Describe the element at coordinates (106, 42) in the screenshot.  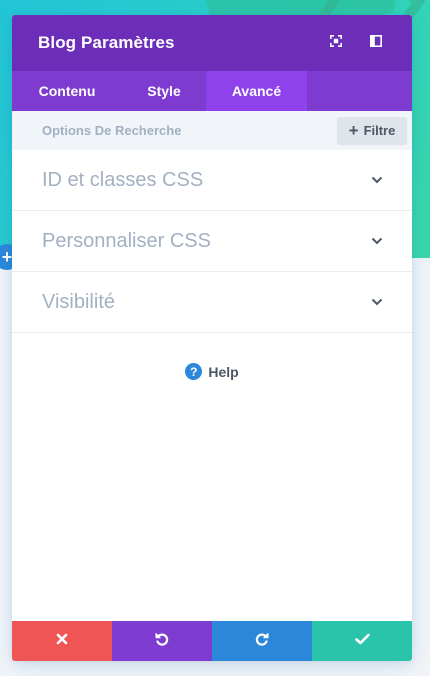
I see `modal-title: Blog Paramètres` at that location.